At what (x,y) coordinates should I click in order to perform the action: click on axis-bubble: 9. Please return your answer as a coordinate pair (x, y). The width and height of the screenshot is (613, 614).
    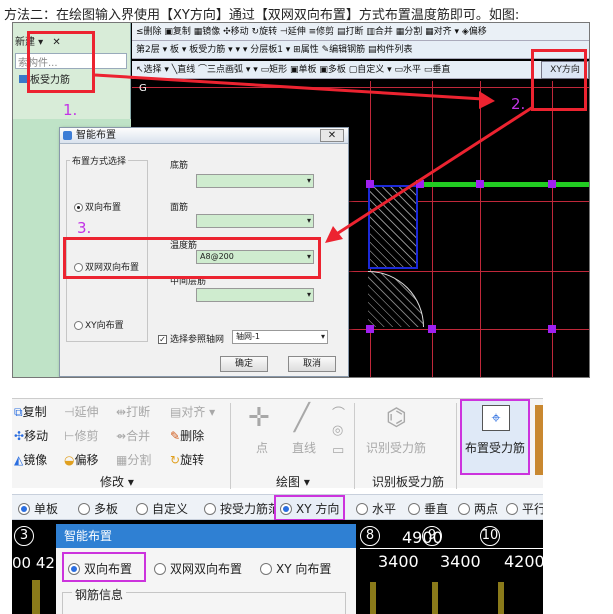
    Looking at the image, I should click on (432, 536).